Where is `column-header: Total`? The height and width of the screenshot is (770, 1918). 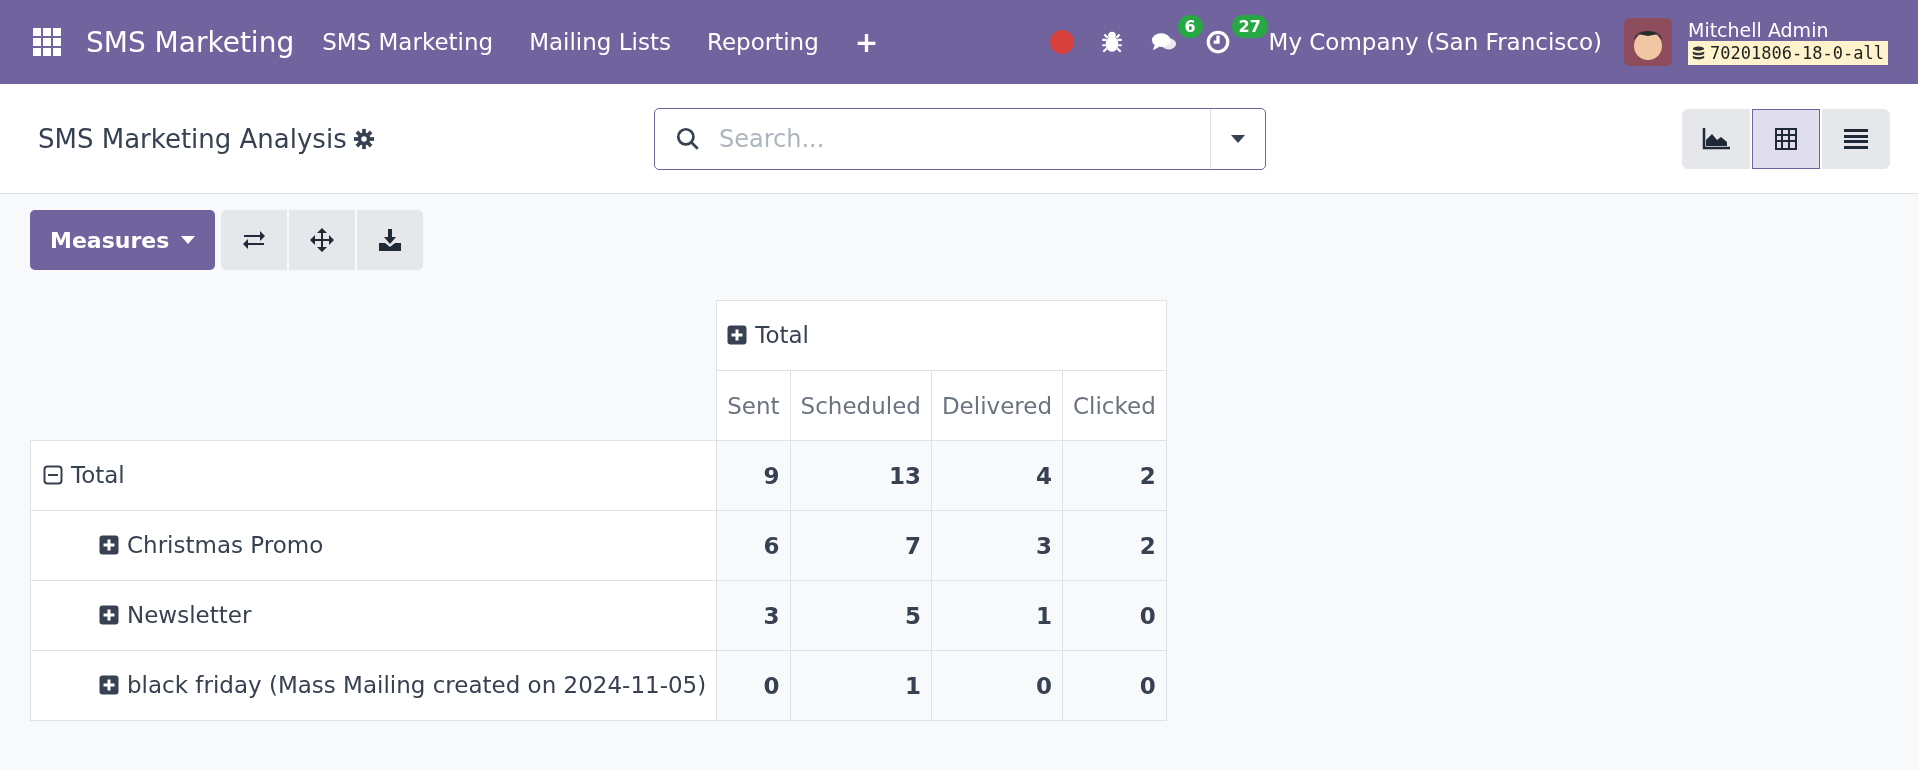
column-header: Total is located at coordinates (941, 335).